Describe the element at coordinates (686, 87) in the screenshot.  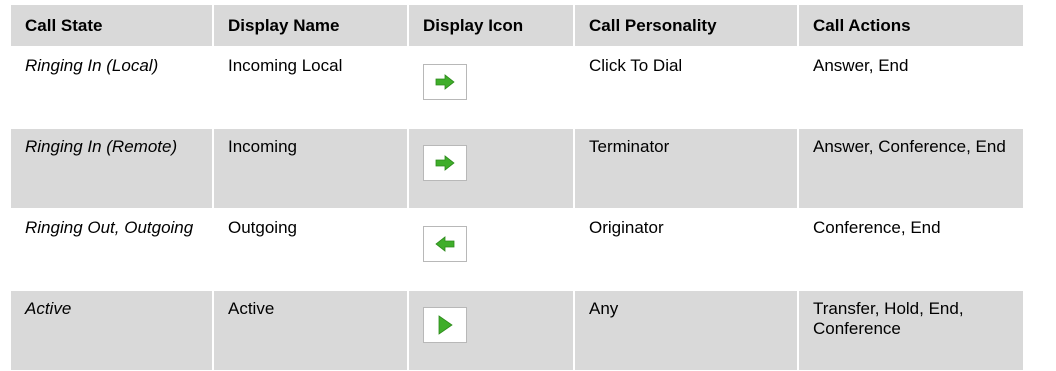
I see `call-personality-cell: Click To Dial` at that location.